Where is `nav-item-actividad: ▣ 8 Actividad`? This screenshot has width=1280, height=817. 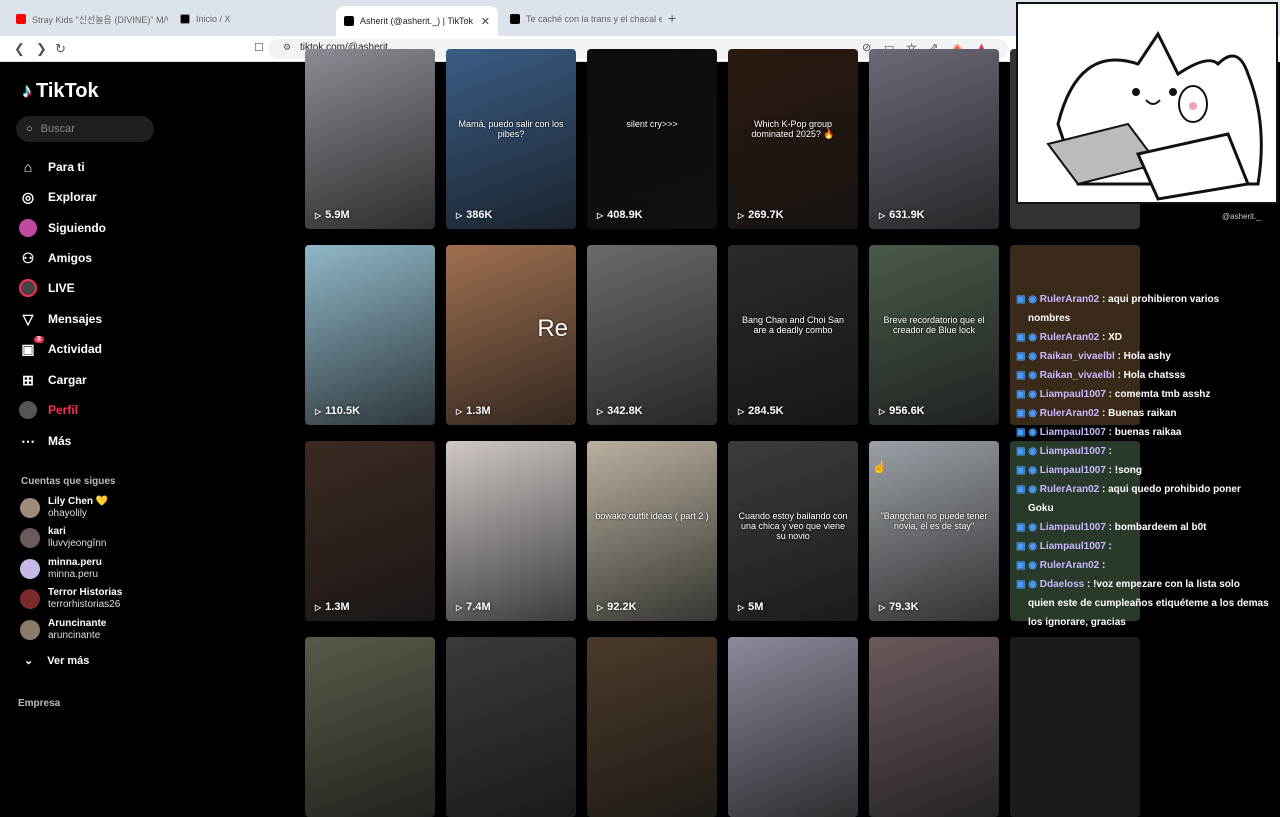
nav-item-actividad: ▣ 8 Actividad is located at coordinates (60, 347).